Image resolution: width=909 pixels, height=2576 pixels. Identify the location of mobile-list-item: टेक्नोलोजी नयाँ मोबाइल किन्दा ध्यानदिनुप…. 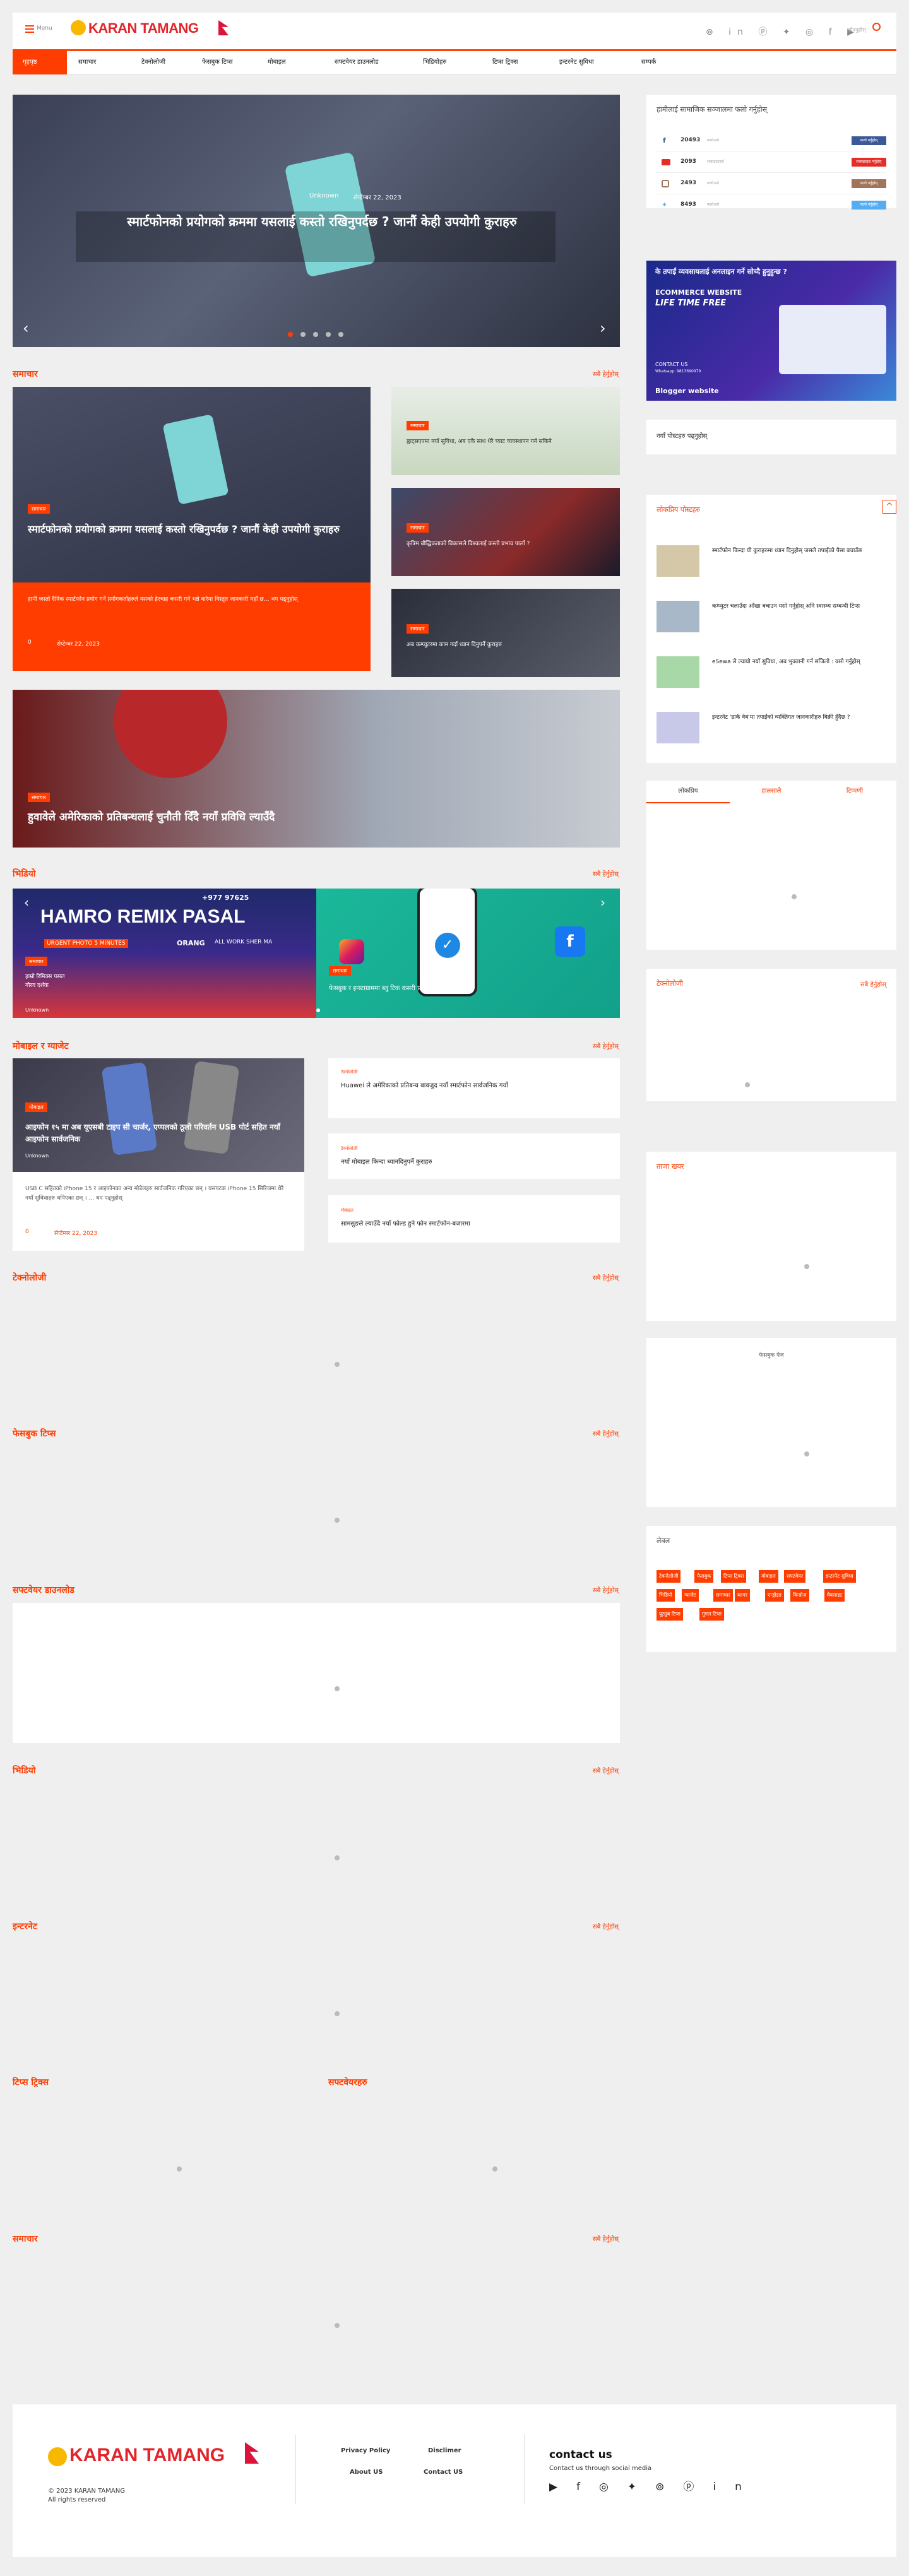
(474, 1156).